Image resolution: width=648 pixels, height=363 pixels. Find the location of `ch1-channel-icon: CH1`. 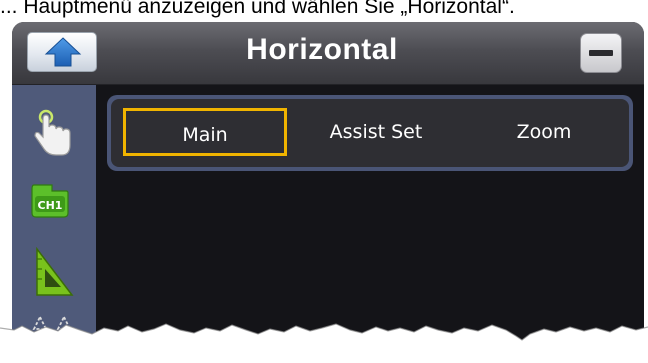

ch1-channel-icon: CH1 is located at coordinates (50, 203).